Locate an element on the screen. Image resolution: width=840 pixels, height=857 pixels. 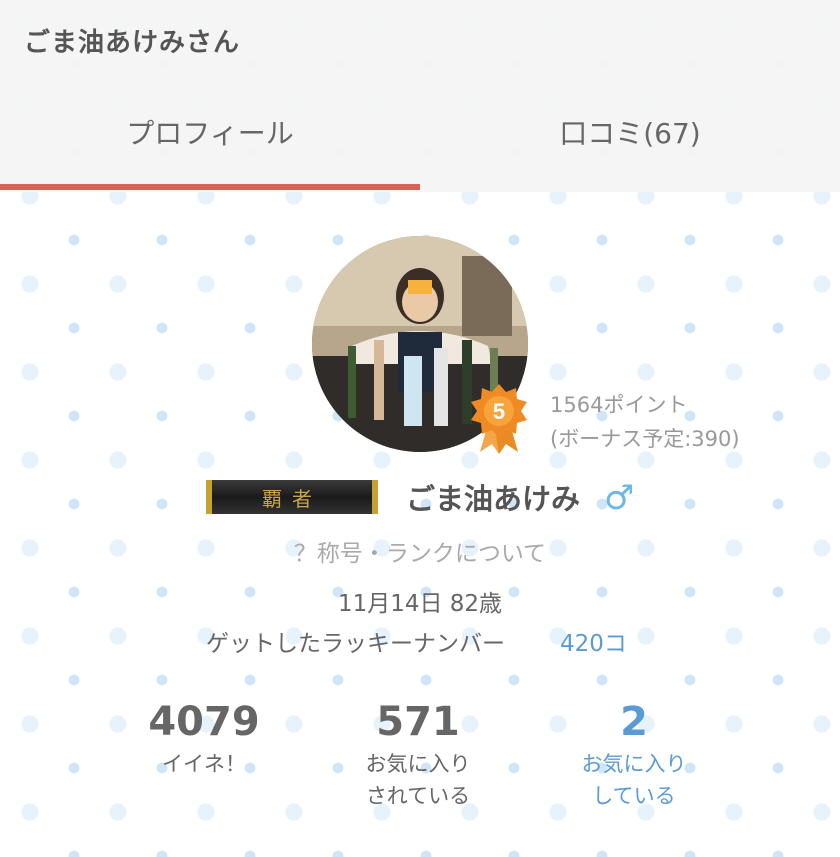
male-icon: ♂ is located at coordinates (619, 498).